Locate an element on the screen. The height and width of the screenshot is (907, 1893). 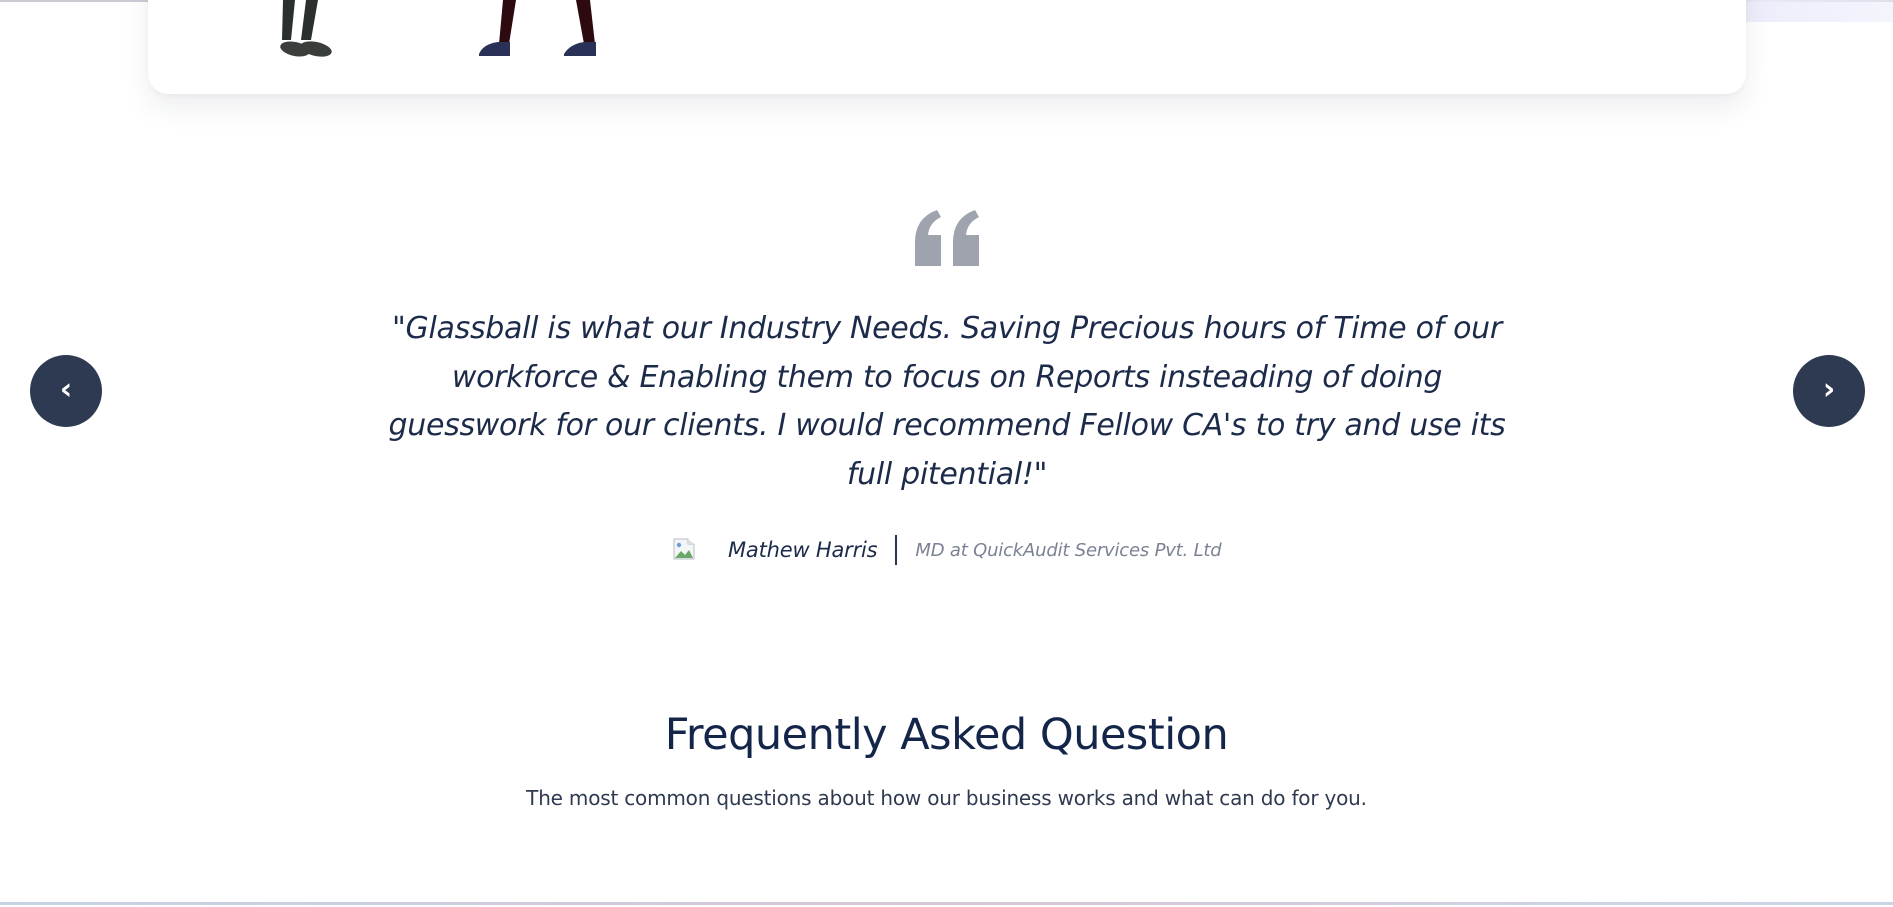
people-illustration is located at coordinates (438, 28).